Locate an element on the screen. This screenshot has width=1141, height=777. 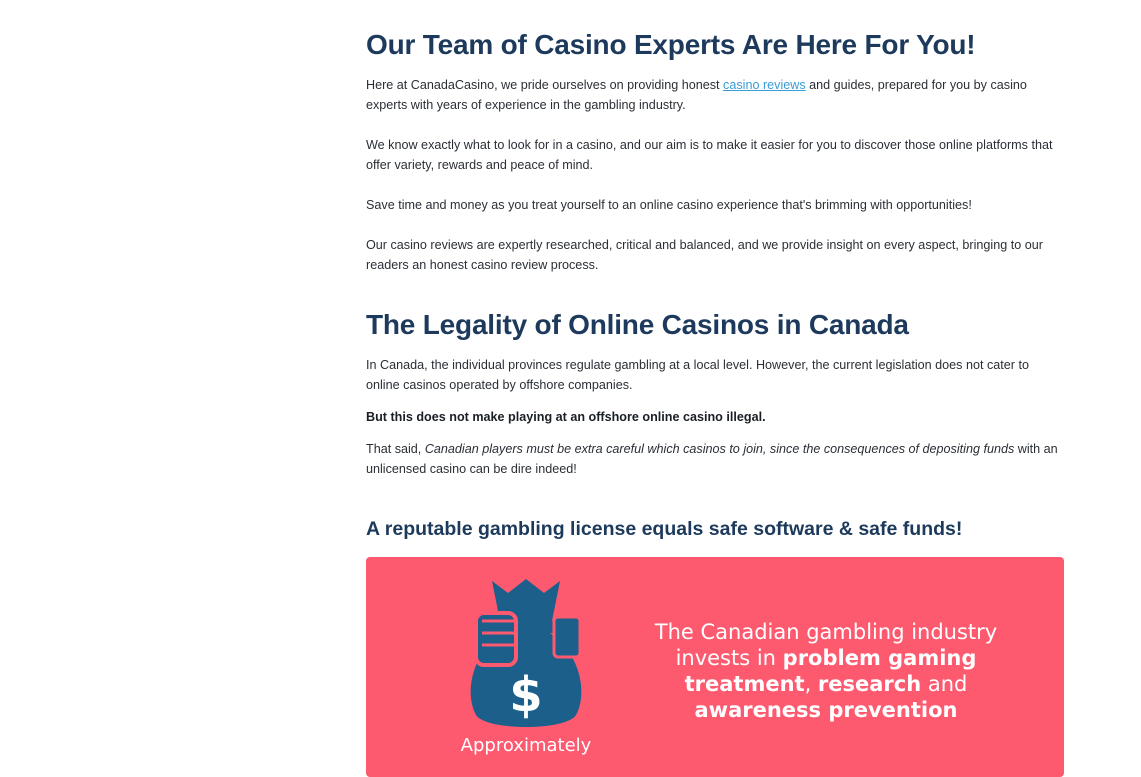
casino-reviews-link: casino reviews is located at coordinates (764, 85).